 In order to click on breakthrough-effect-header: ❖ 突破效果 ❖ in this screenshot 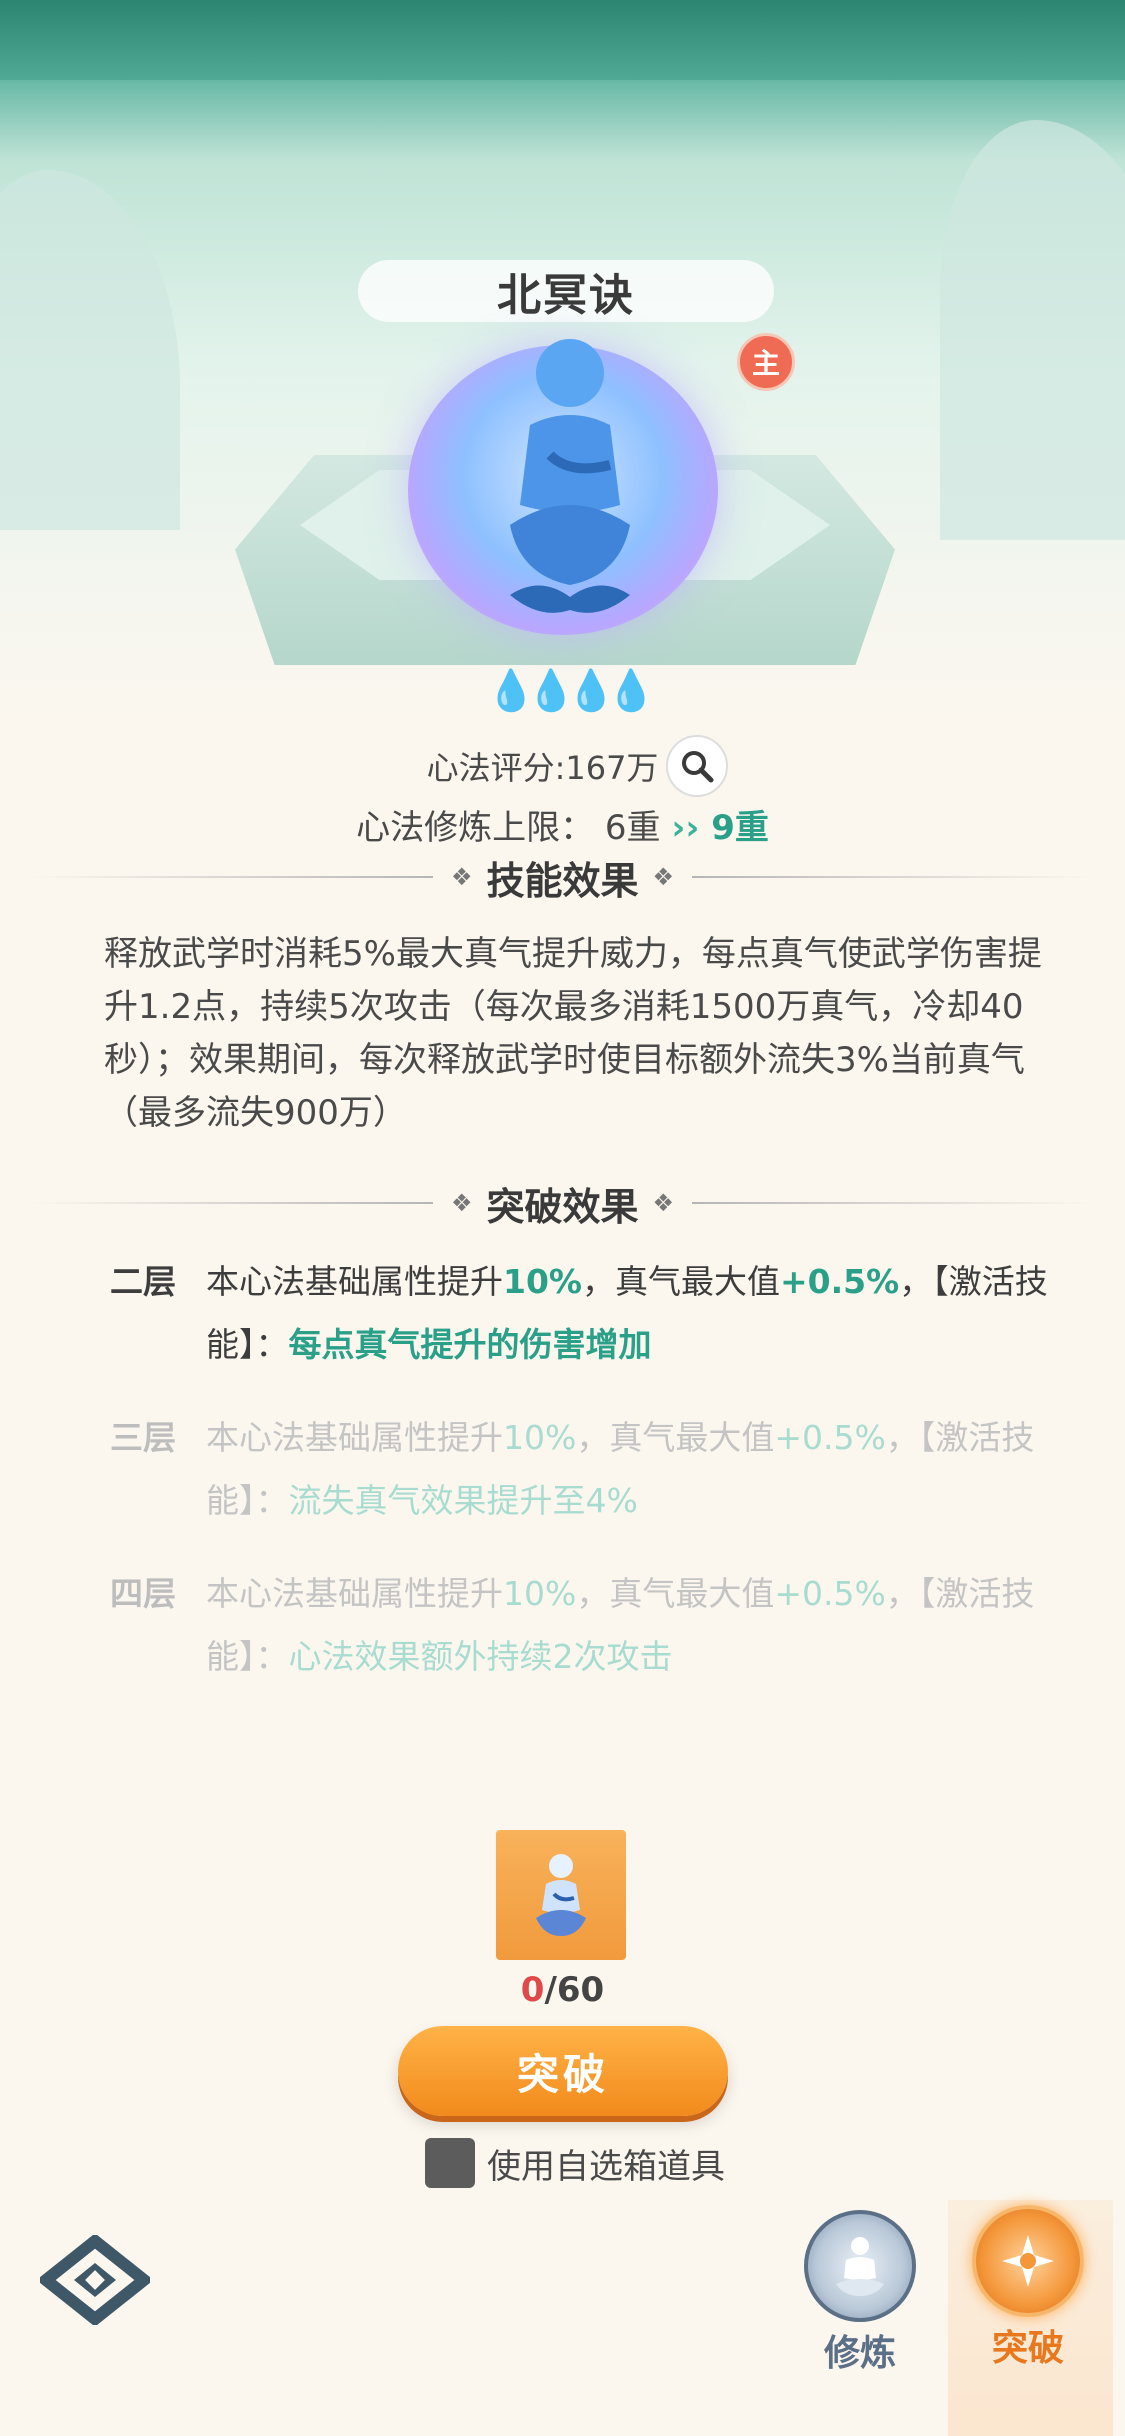, I will do `click(563, 1203)`.